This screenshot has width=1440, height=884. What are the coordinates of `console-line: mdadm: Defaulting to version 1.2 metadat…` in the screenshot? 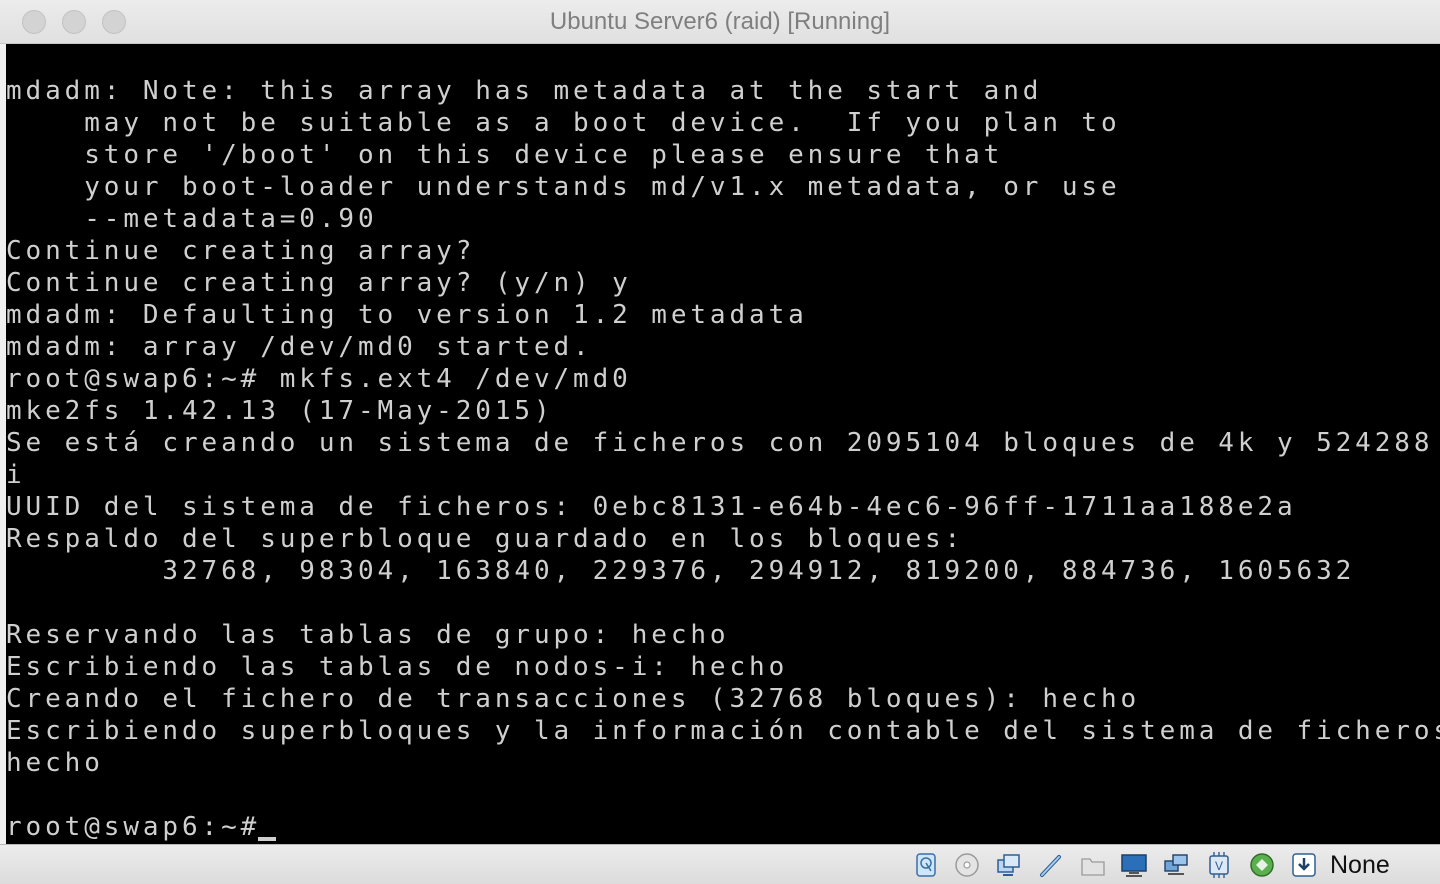 It's located at (407, 315).